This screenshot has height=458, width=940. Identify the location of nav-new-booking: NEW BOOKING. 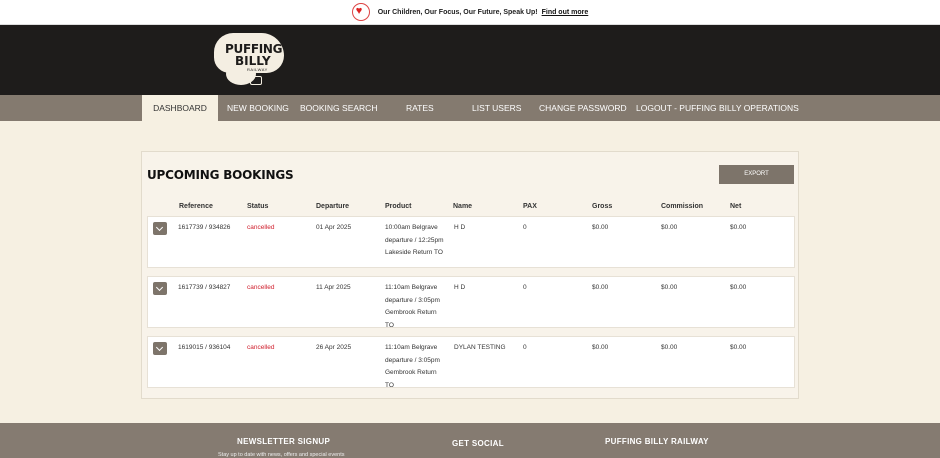
(258, 108).